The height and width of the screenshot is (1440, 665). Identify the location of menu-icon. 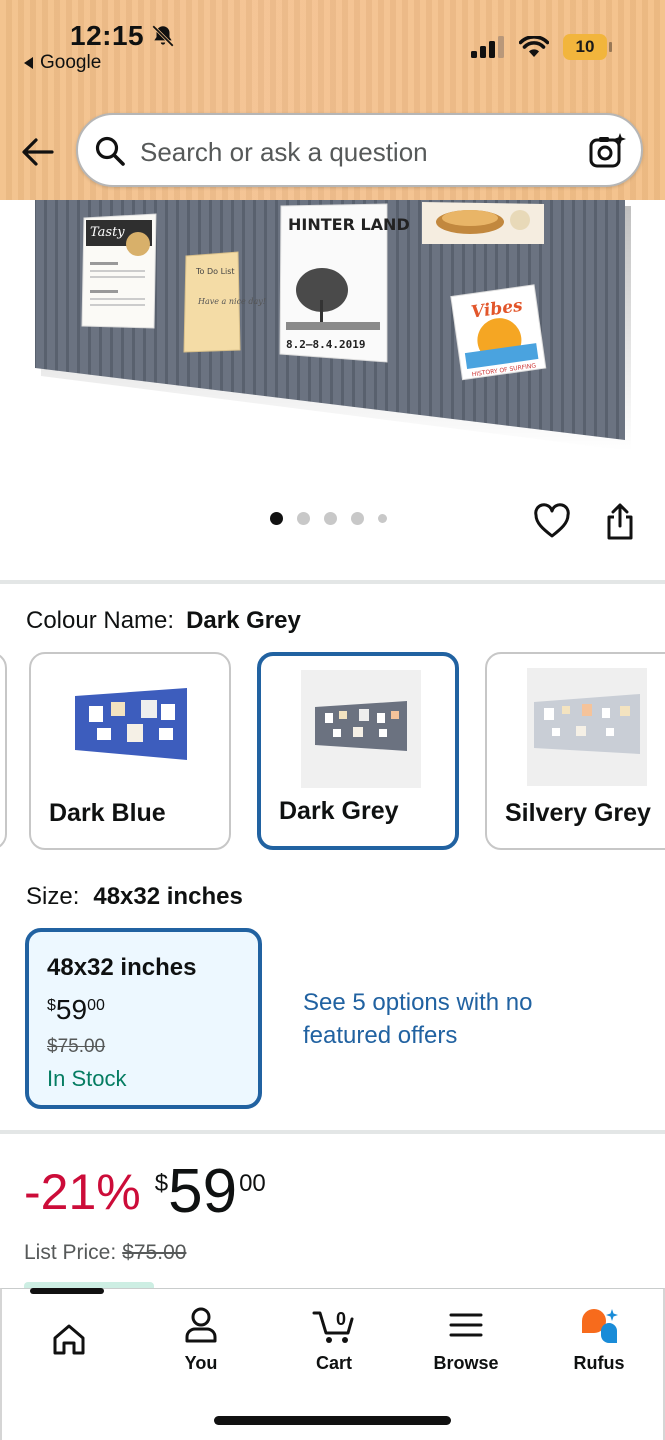
(466, 1325).